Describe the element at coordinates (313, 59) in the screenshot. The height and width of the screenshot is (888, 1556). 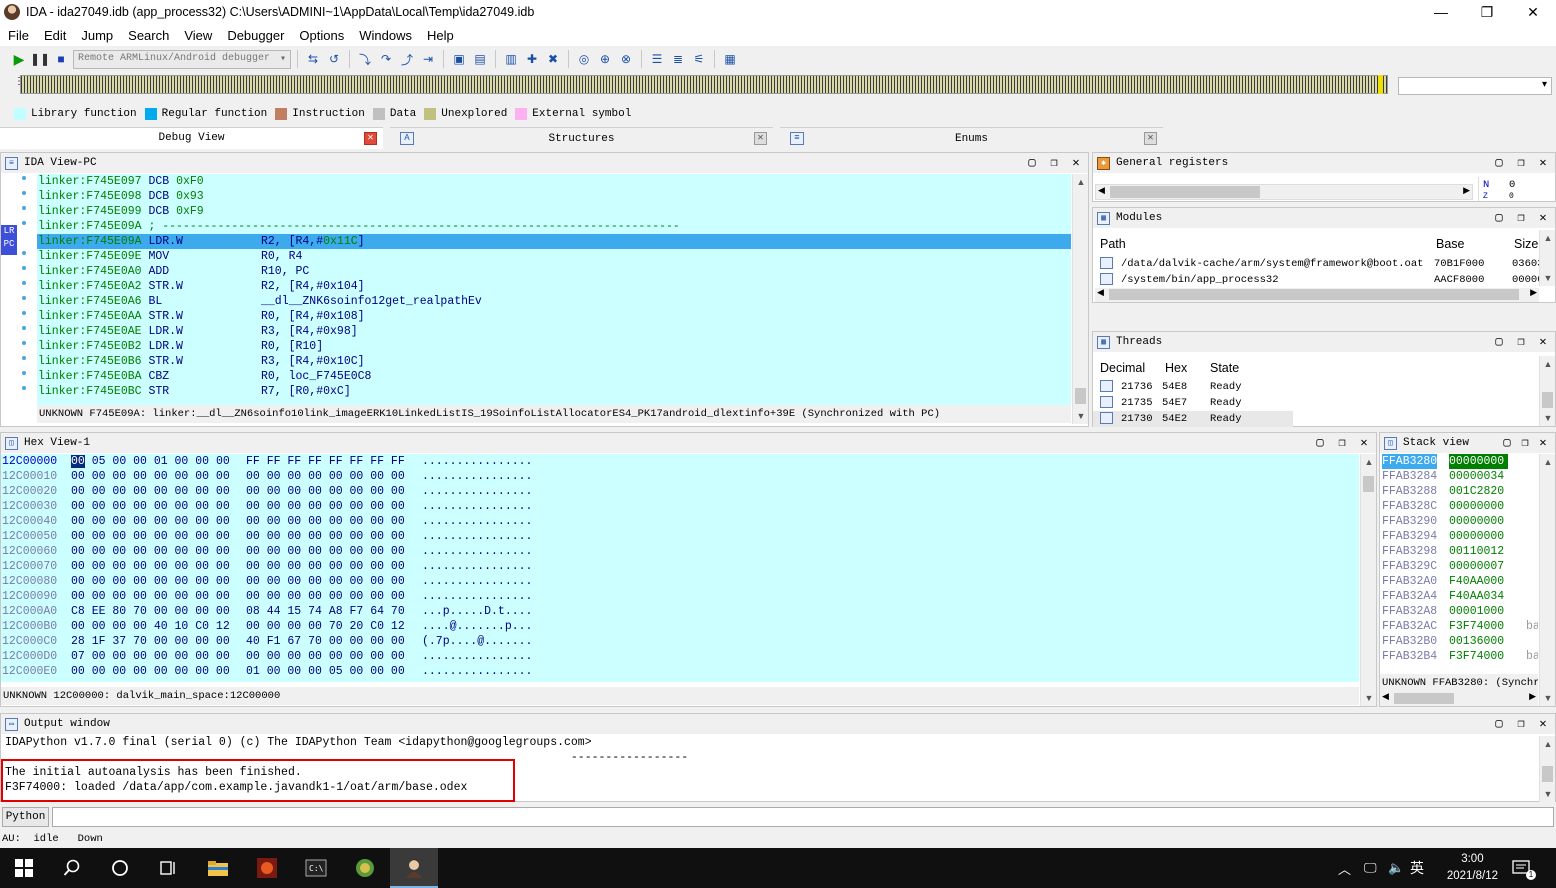
I see `attach-process-icon: ⇆` at that location.